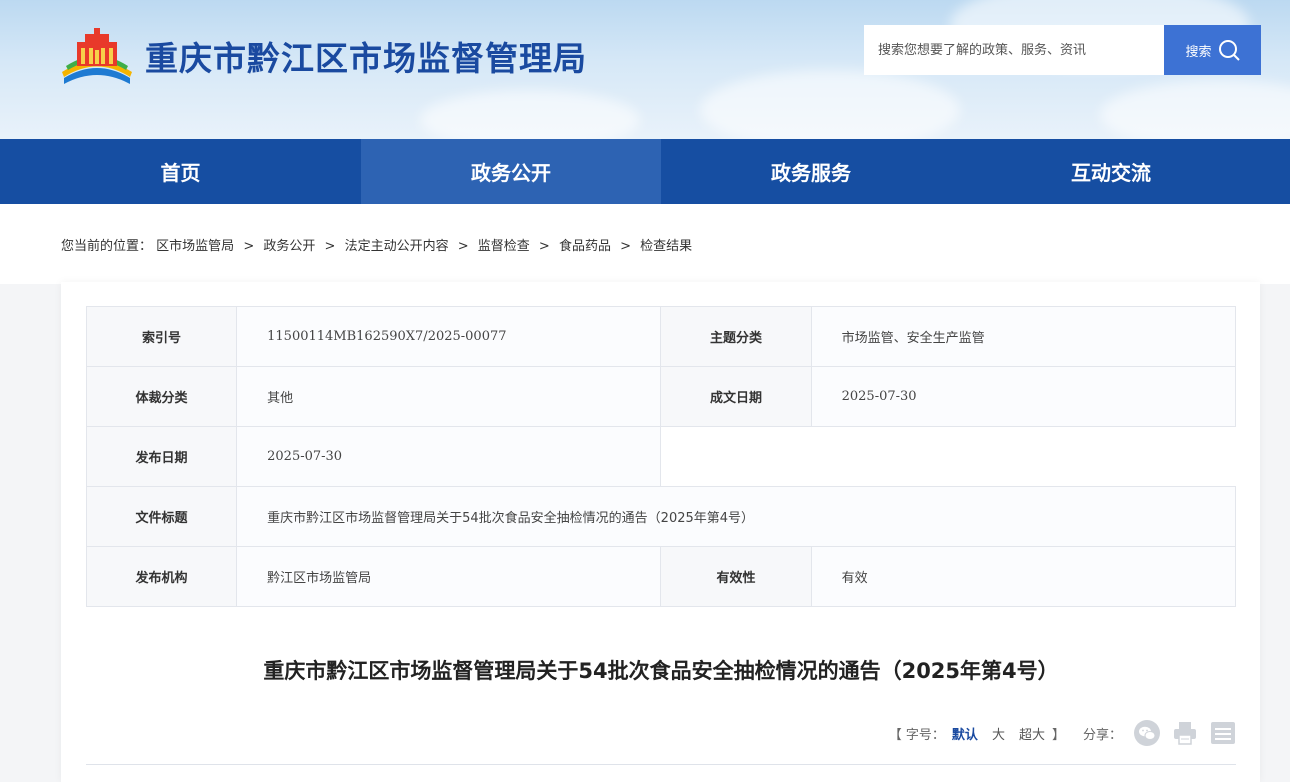 The width and height of the screenshot is (1290, 782). I want to click on close-window-button, so click(1223, 733).